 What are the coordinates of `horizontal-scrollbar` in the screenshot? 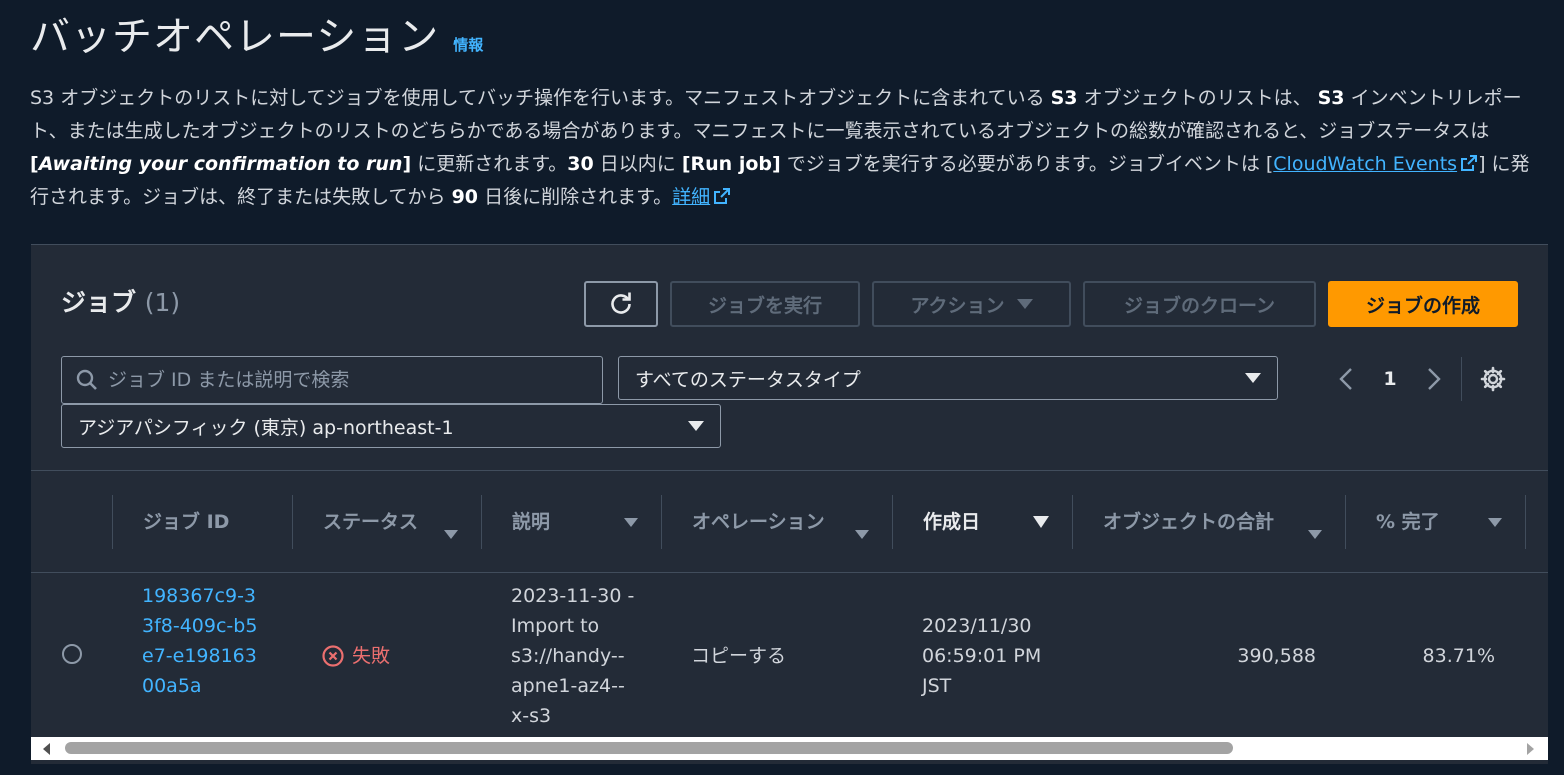 It's located at (789, 748).